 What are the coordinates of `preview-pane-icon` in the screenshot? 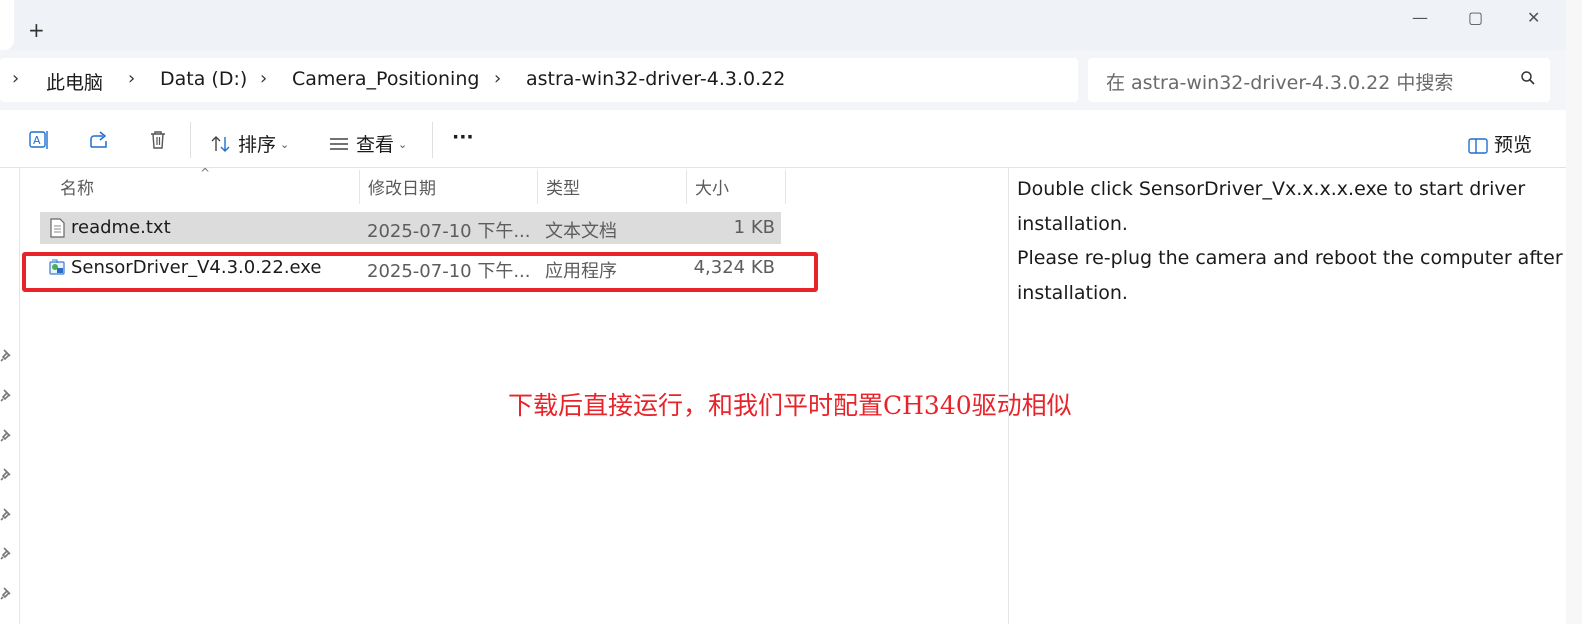 It's located at (1478, 146).